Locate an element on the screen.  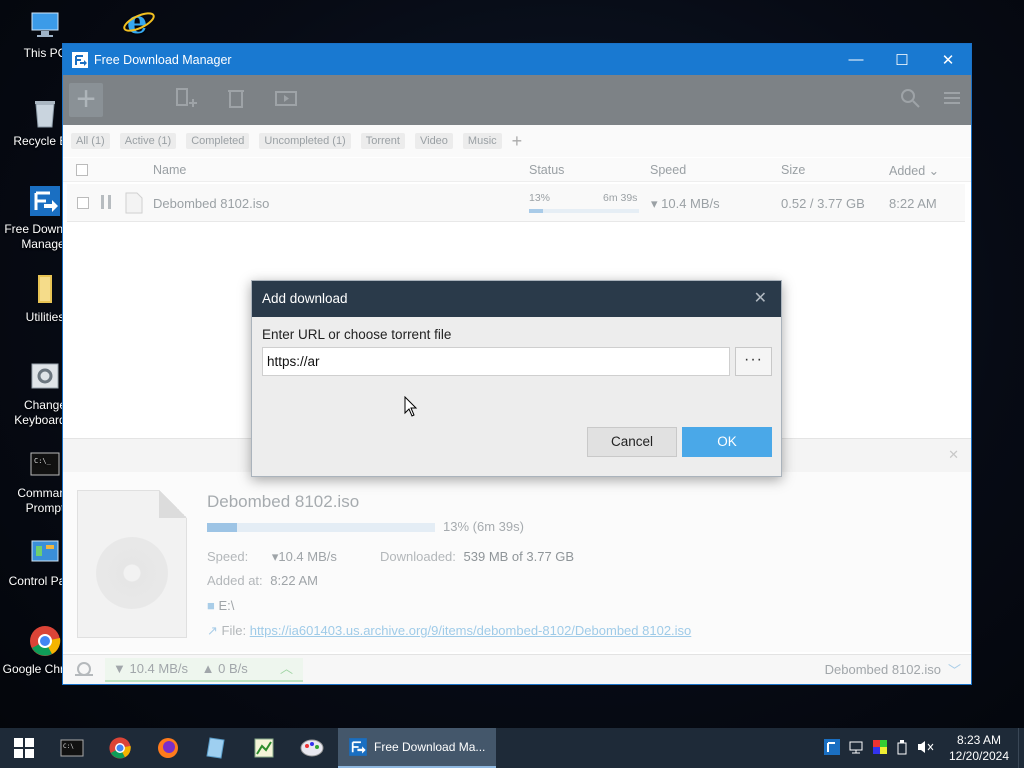
mouse-cursor-icon is located at coordinates (411, 406).